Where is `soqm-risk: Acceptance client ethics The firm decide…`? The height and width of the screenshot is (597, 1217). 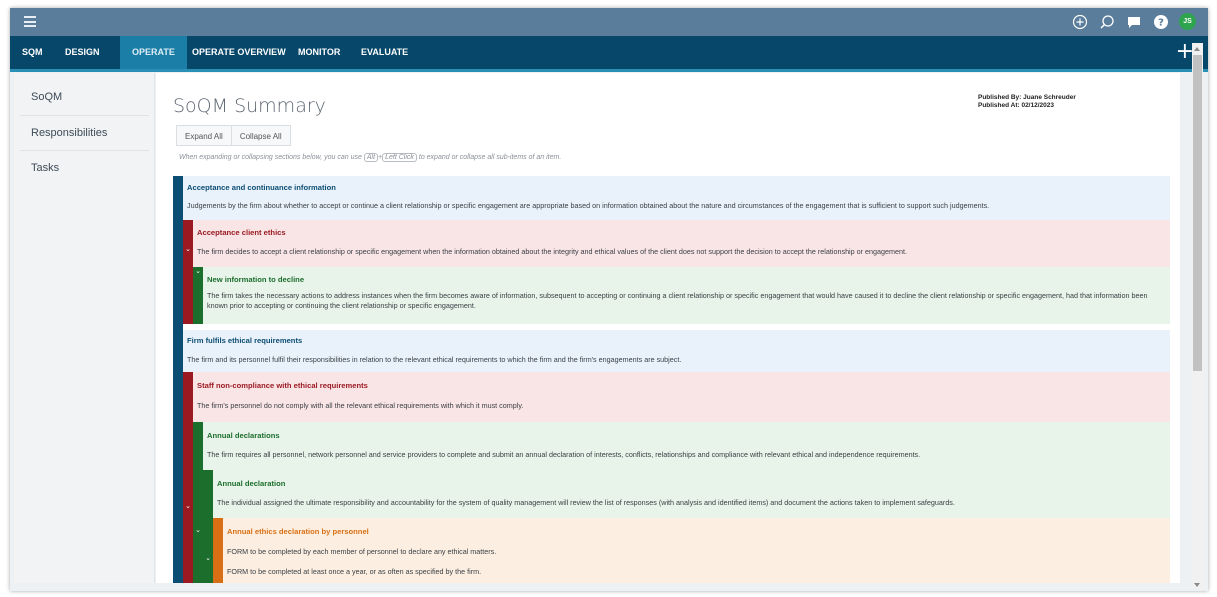
soqm-risk: Acceptance client ethics The firm decide… is located at coordinates (676, 243).